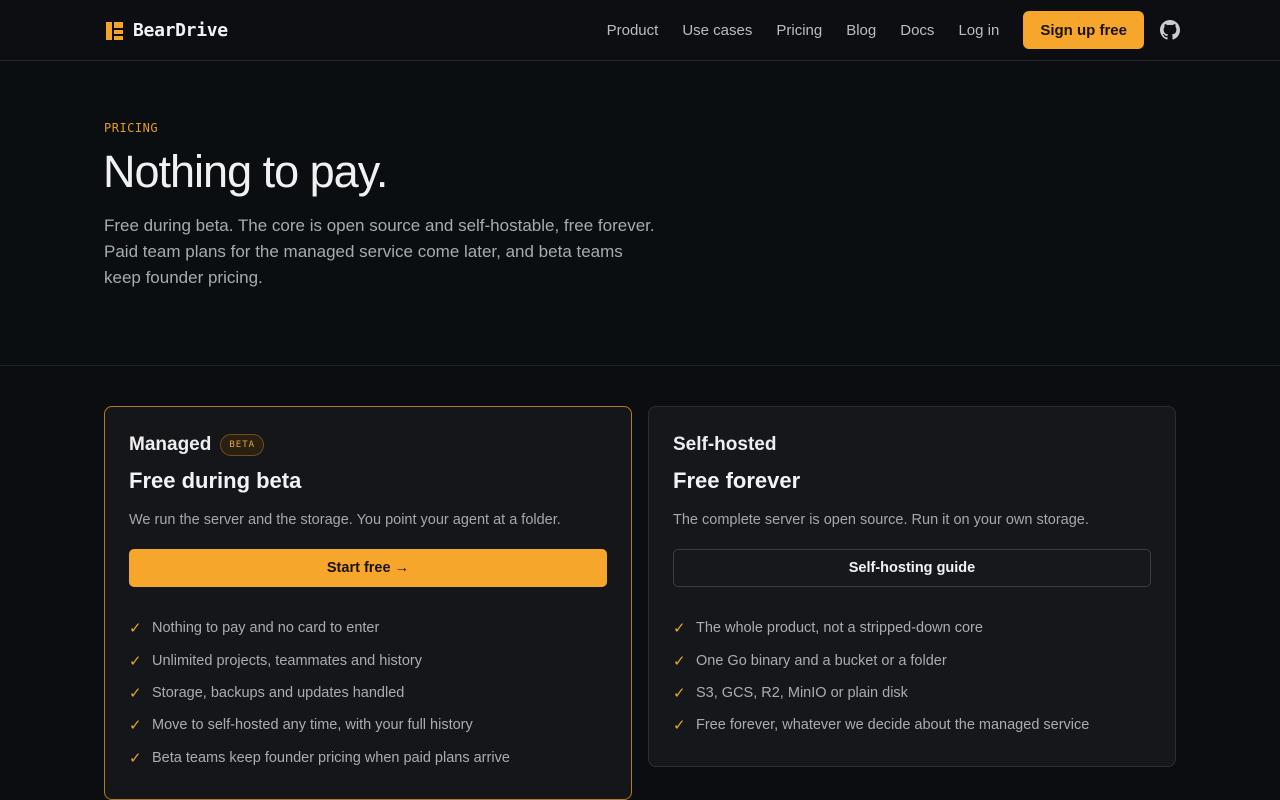 Image resolution: width=1280 pixels, height=800 pixels. What do you see at coordinates (861, 30) in the screenshot?
I see `nav-link-blog: Blog` at bounding box center [861, 30].